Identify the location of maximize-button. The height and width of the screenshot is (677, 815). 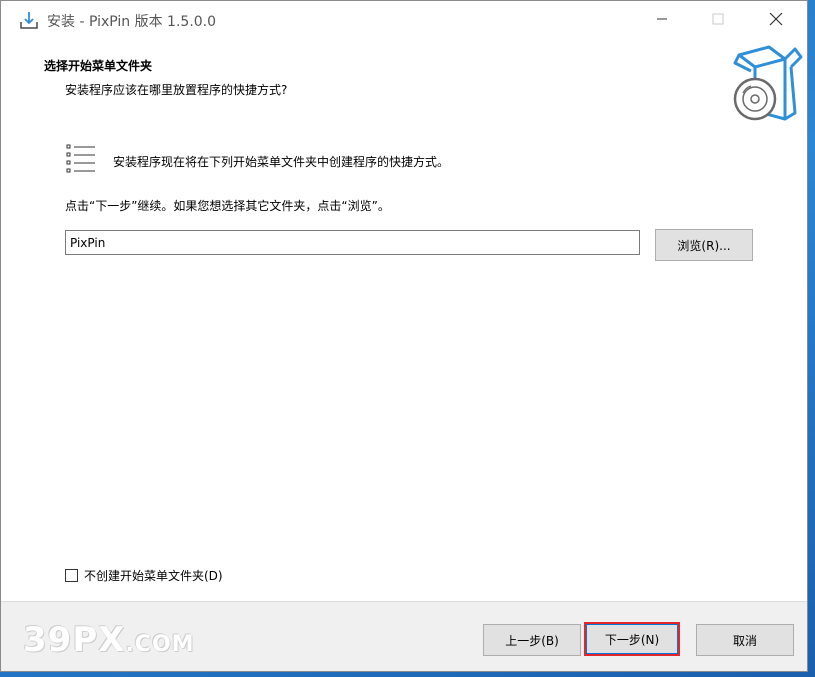
(718, 20).